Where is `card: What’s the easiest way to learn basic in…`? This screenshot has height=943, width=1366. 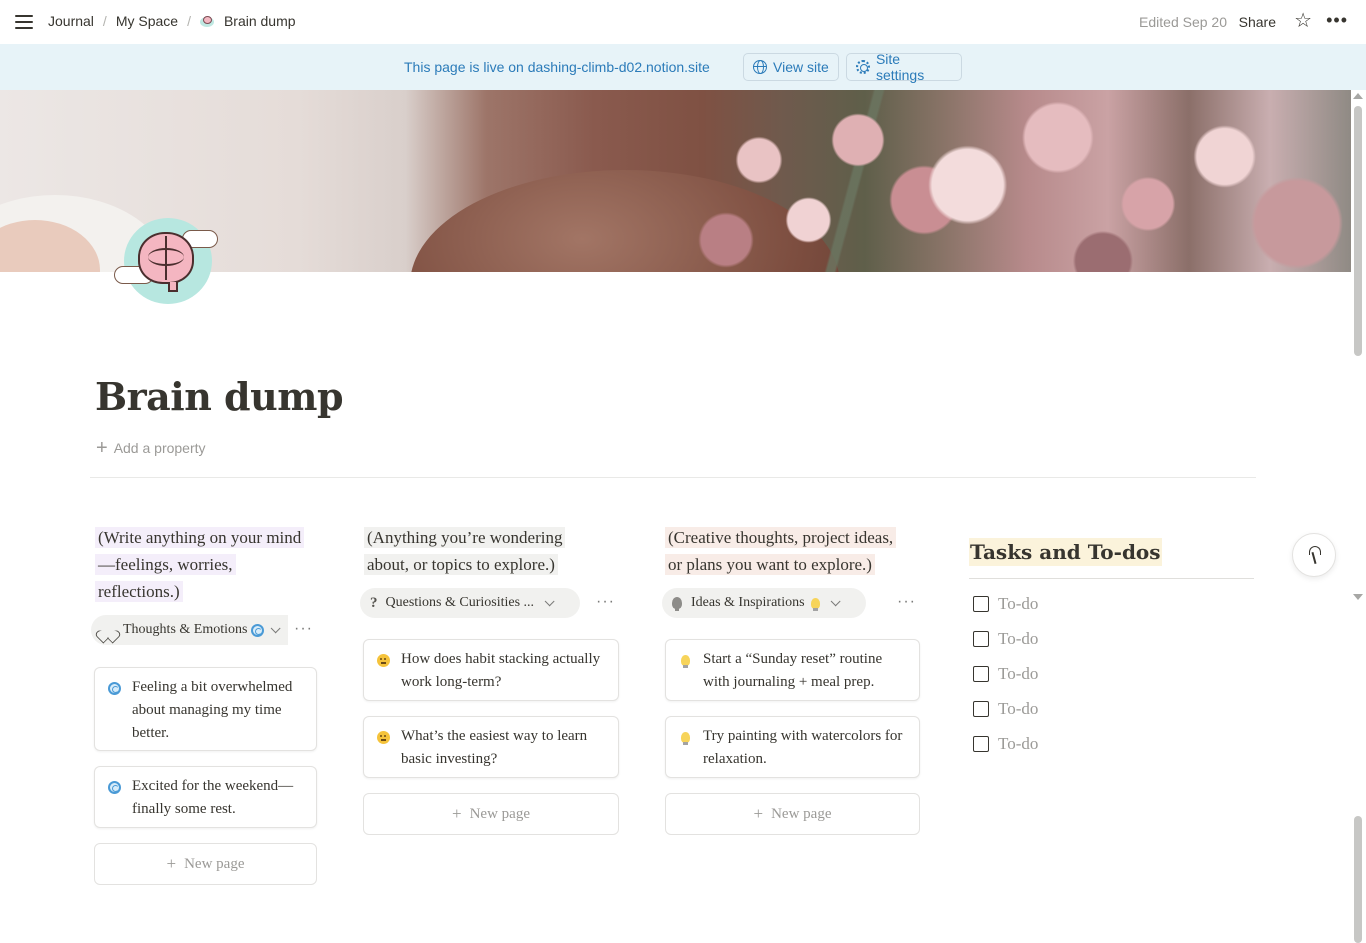 card: What’s the easiest way to learn basic in… is located at coordinates (491, 747).